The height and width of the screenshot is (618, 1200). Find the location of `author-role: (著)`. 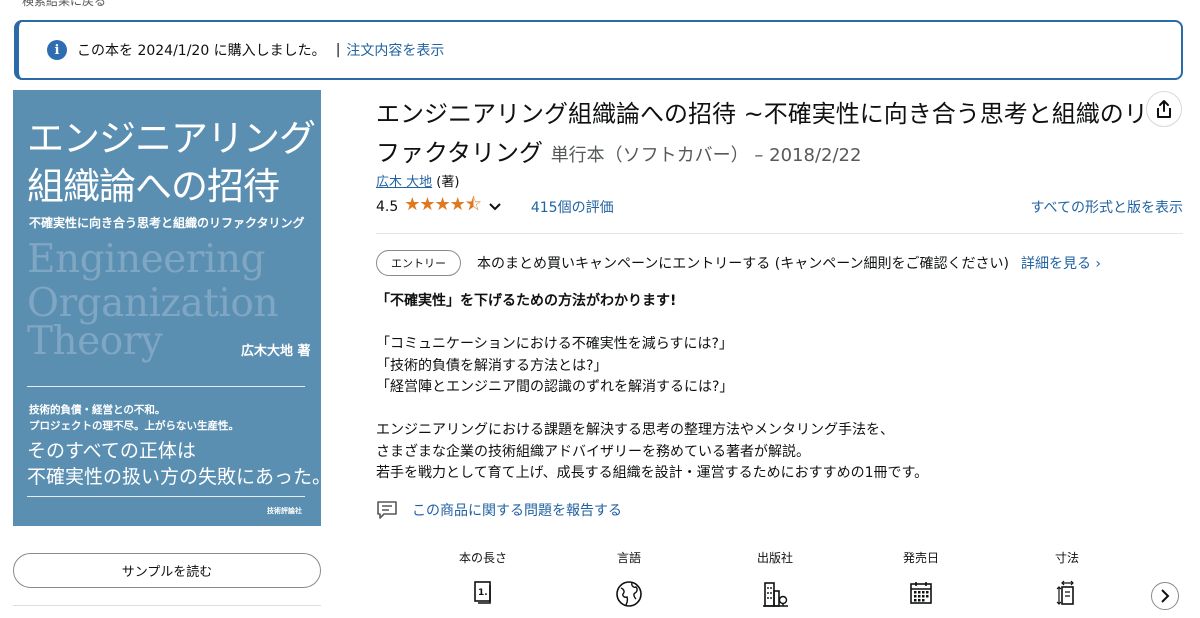

author-role: (著) is located at coordinates (448, 182).